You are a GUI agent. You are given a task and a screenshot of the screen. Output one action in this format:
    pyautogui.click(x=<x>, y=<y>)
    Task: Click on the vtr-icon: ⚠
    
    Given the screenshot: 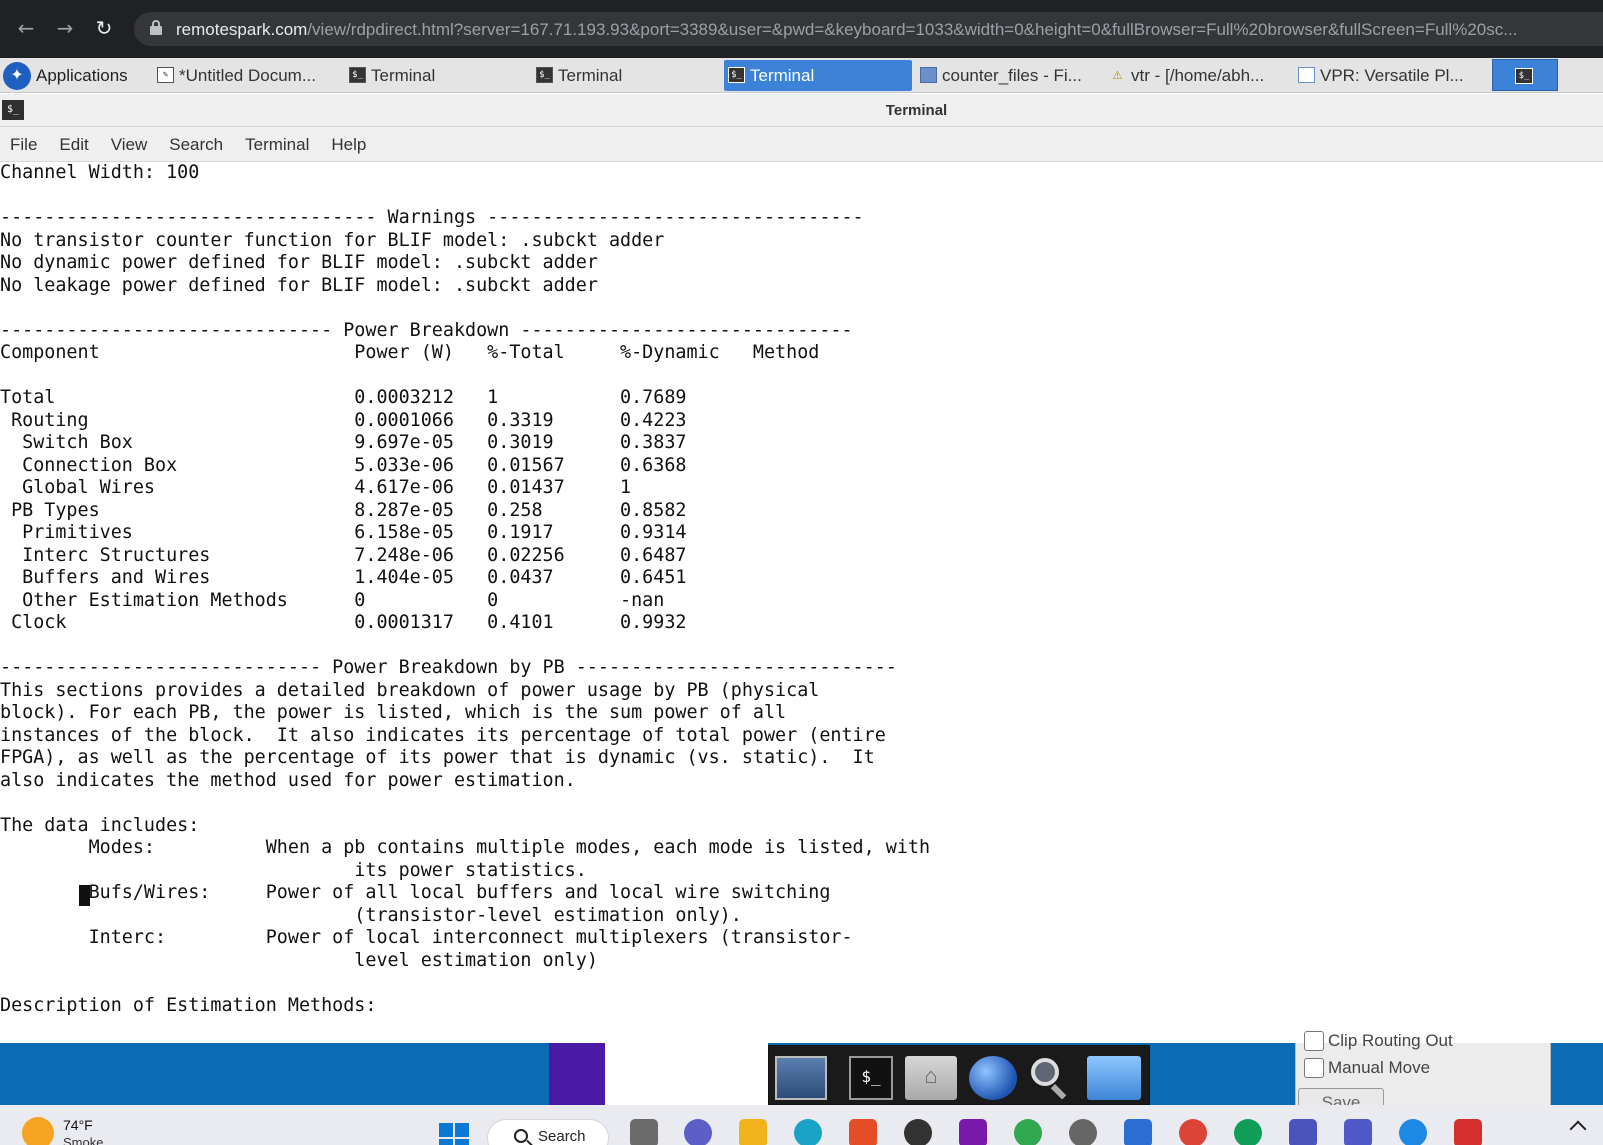 What is the action you would take?
    pyautogui.click(x=1117, y=73)
    